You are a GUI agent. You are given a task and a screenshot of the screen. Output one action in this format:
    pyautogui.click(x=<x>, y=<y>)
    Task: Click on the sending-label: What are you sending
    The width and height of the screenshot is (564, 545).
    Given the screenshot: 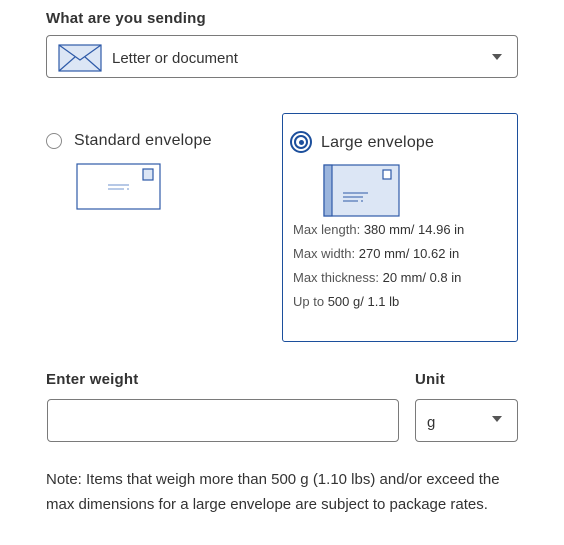 What is the action you would take?
    pyautogui.click(x=126, y=18)
    